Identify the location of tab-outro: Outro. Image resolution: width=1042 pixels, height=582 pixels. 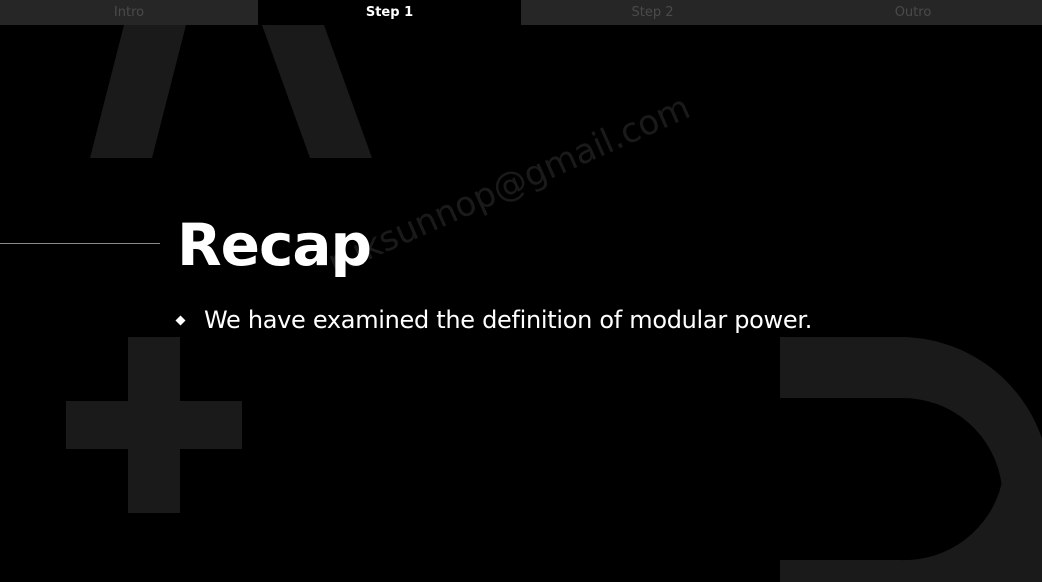
(913, 12).